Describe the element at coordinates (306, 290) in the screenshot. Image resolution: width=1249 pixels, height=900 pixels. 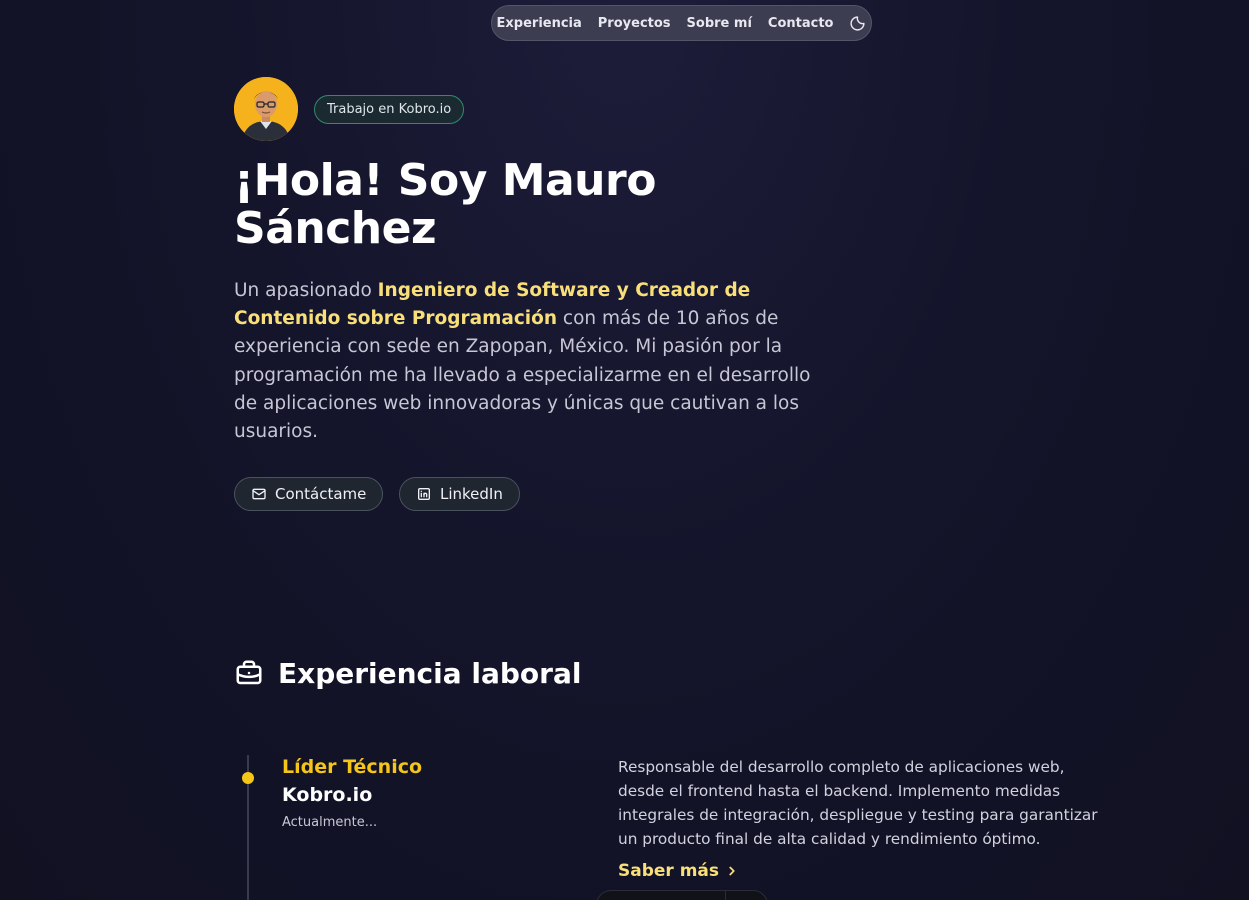
I see `intro-text-start: Un apasionado` at that location.